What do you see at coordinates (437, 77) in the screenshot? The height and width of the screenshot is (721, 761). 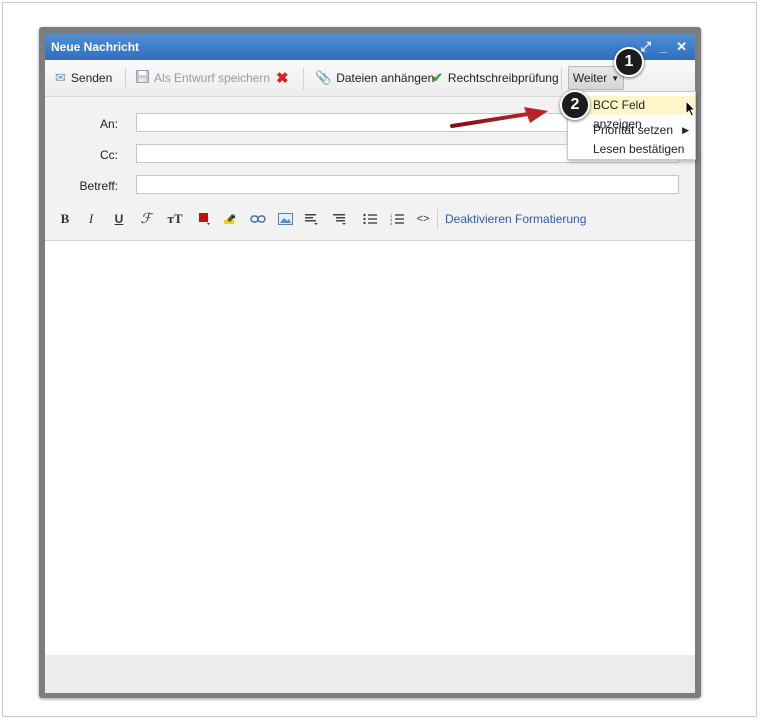 I see `checkmark-icon: ✔` at bounding box center [437, 77].